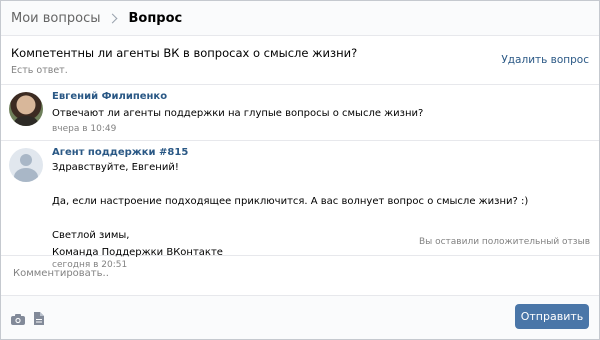 The image size is (600, 340). Describe the element at coordinates (18, 319) in the screenshot. I see `camera-icon` at that location.